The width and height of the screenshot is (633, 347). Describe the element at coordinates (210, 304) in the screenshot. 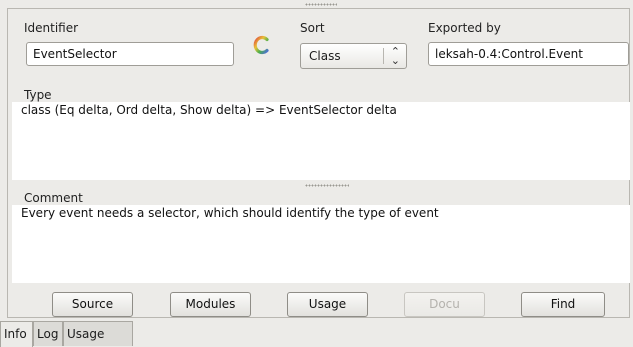

I see `modules-button: Modules` at that location.